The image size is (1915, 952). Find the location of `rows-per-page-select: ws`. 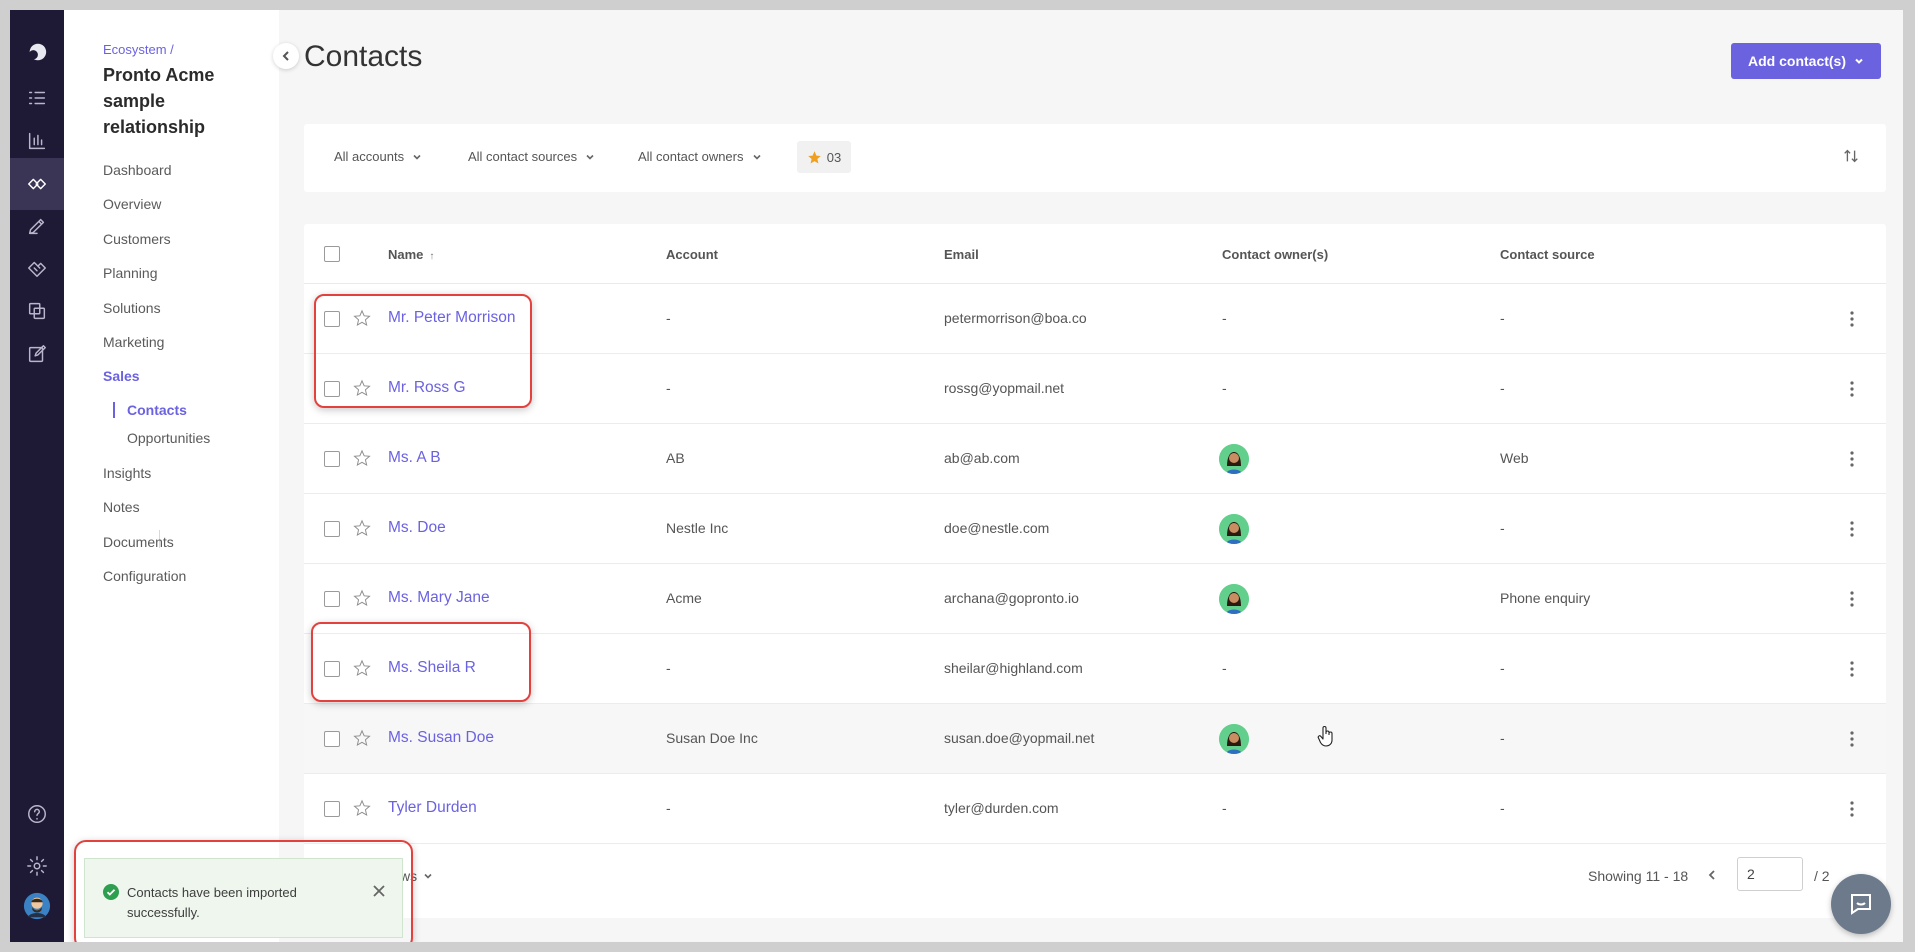

rows-per-page-select: ws is located at coordinates (416, 876).